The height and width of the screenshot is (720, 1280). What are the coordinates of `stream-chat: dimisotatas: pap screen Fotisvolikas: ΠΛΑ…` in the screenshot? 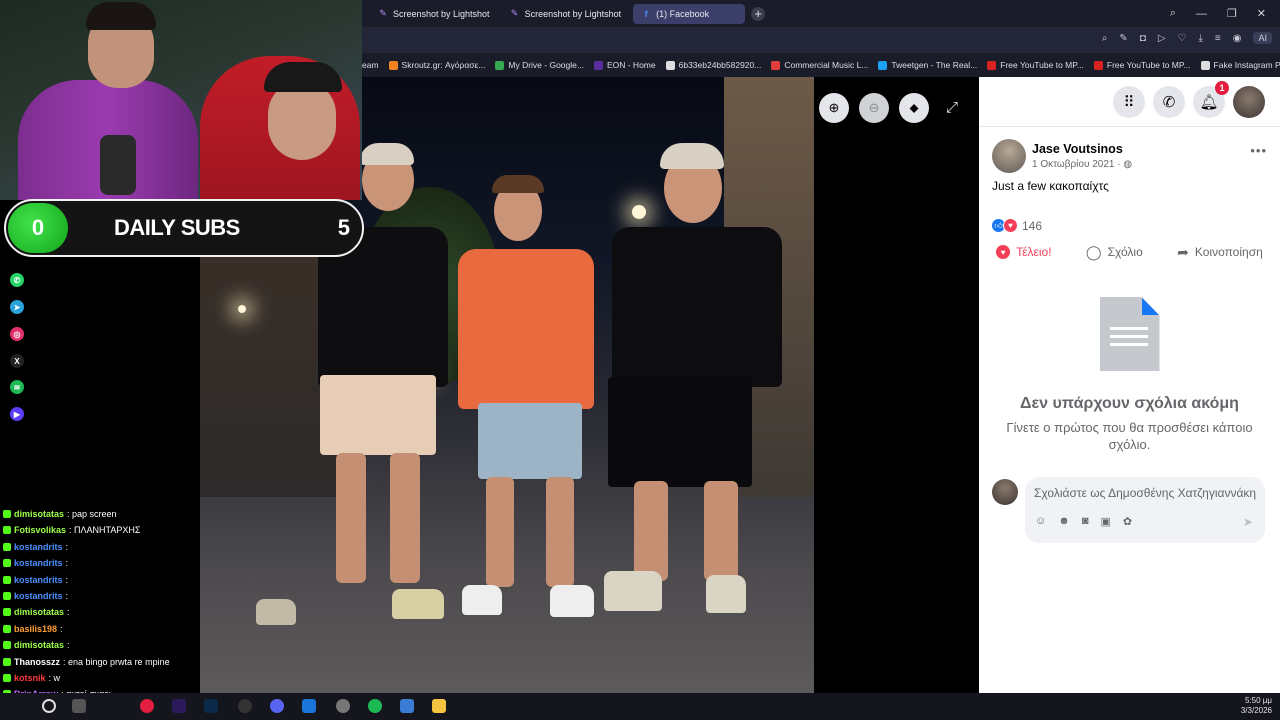 It's located at (100, 612).